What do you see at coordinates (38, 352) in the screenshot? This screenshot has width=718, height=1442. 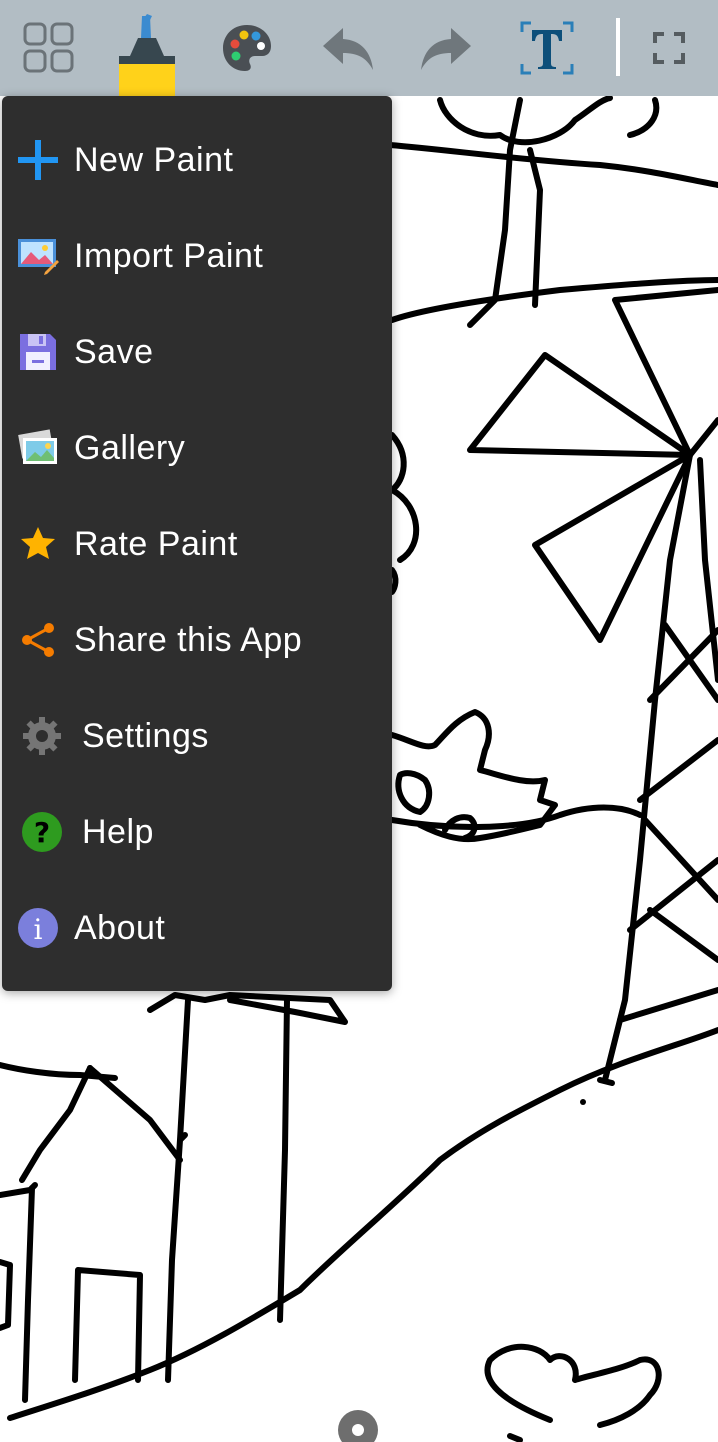 I see `floppy-disk-icon` at bounding box center [38, 352].